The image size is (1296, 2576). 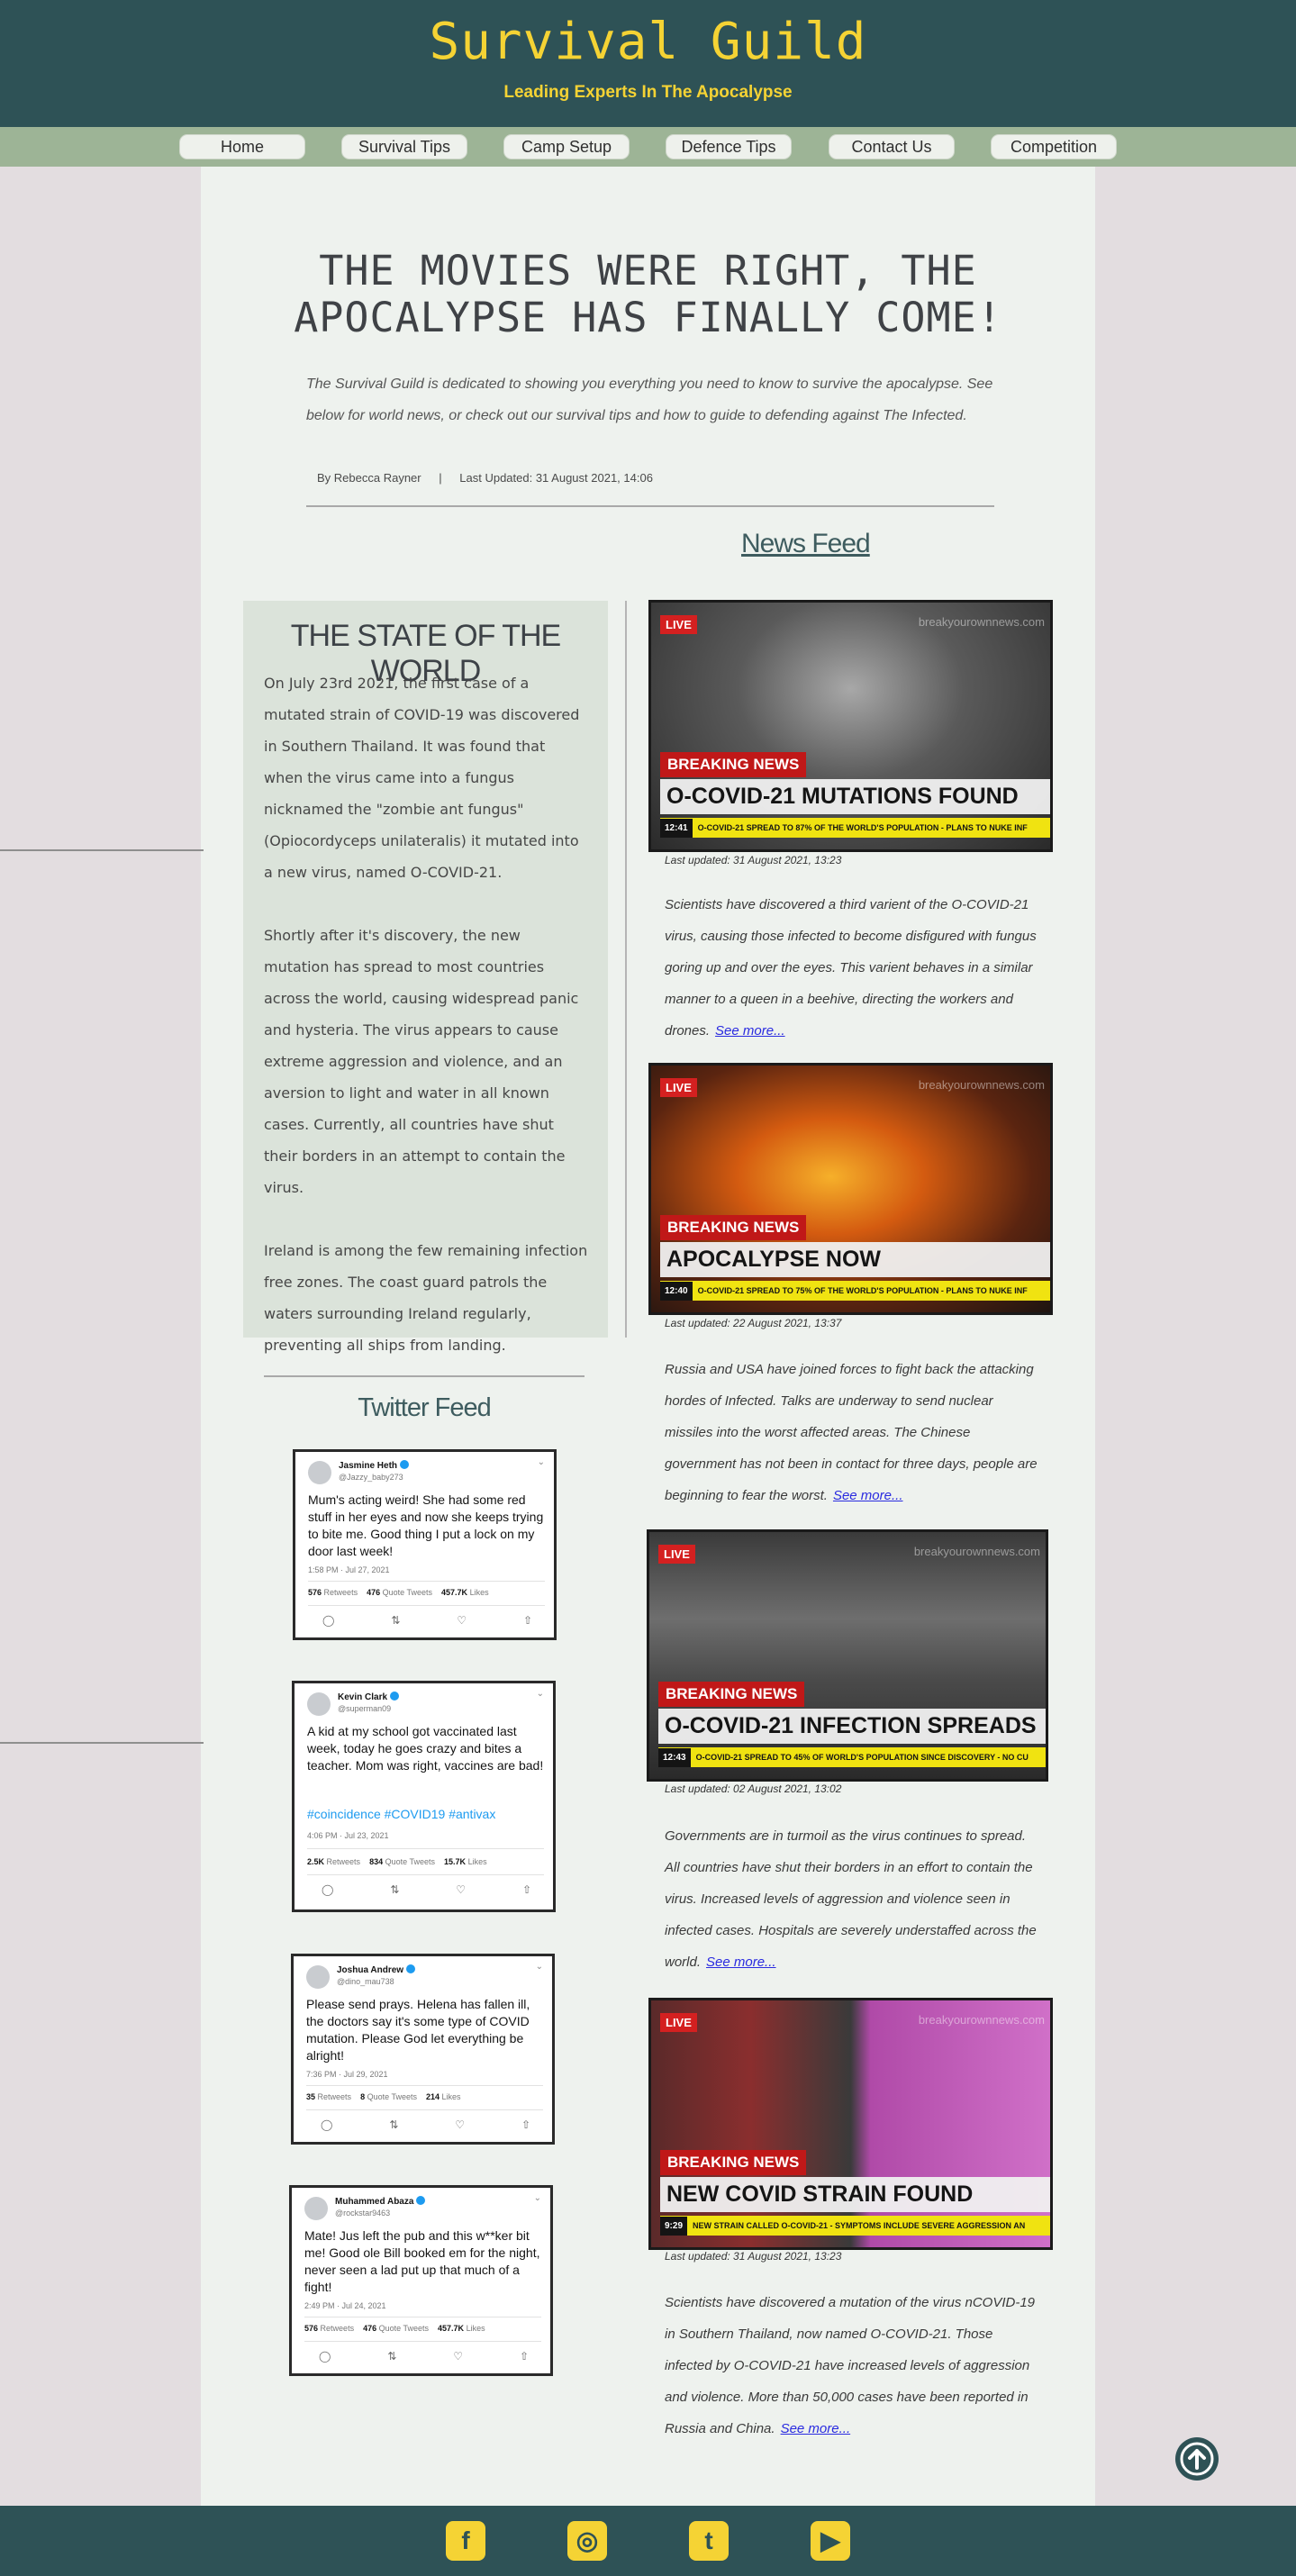 What do you see at coordinates (831, 2541) in the screenshot?
I see `youtube-icon: ▶` at bounding box center [831, 2541].